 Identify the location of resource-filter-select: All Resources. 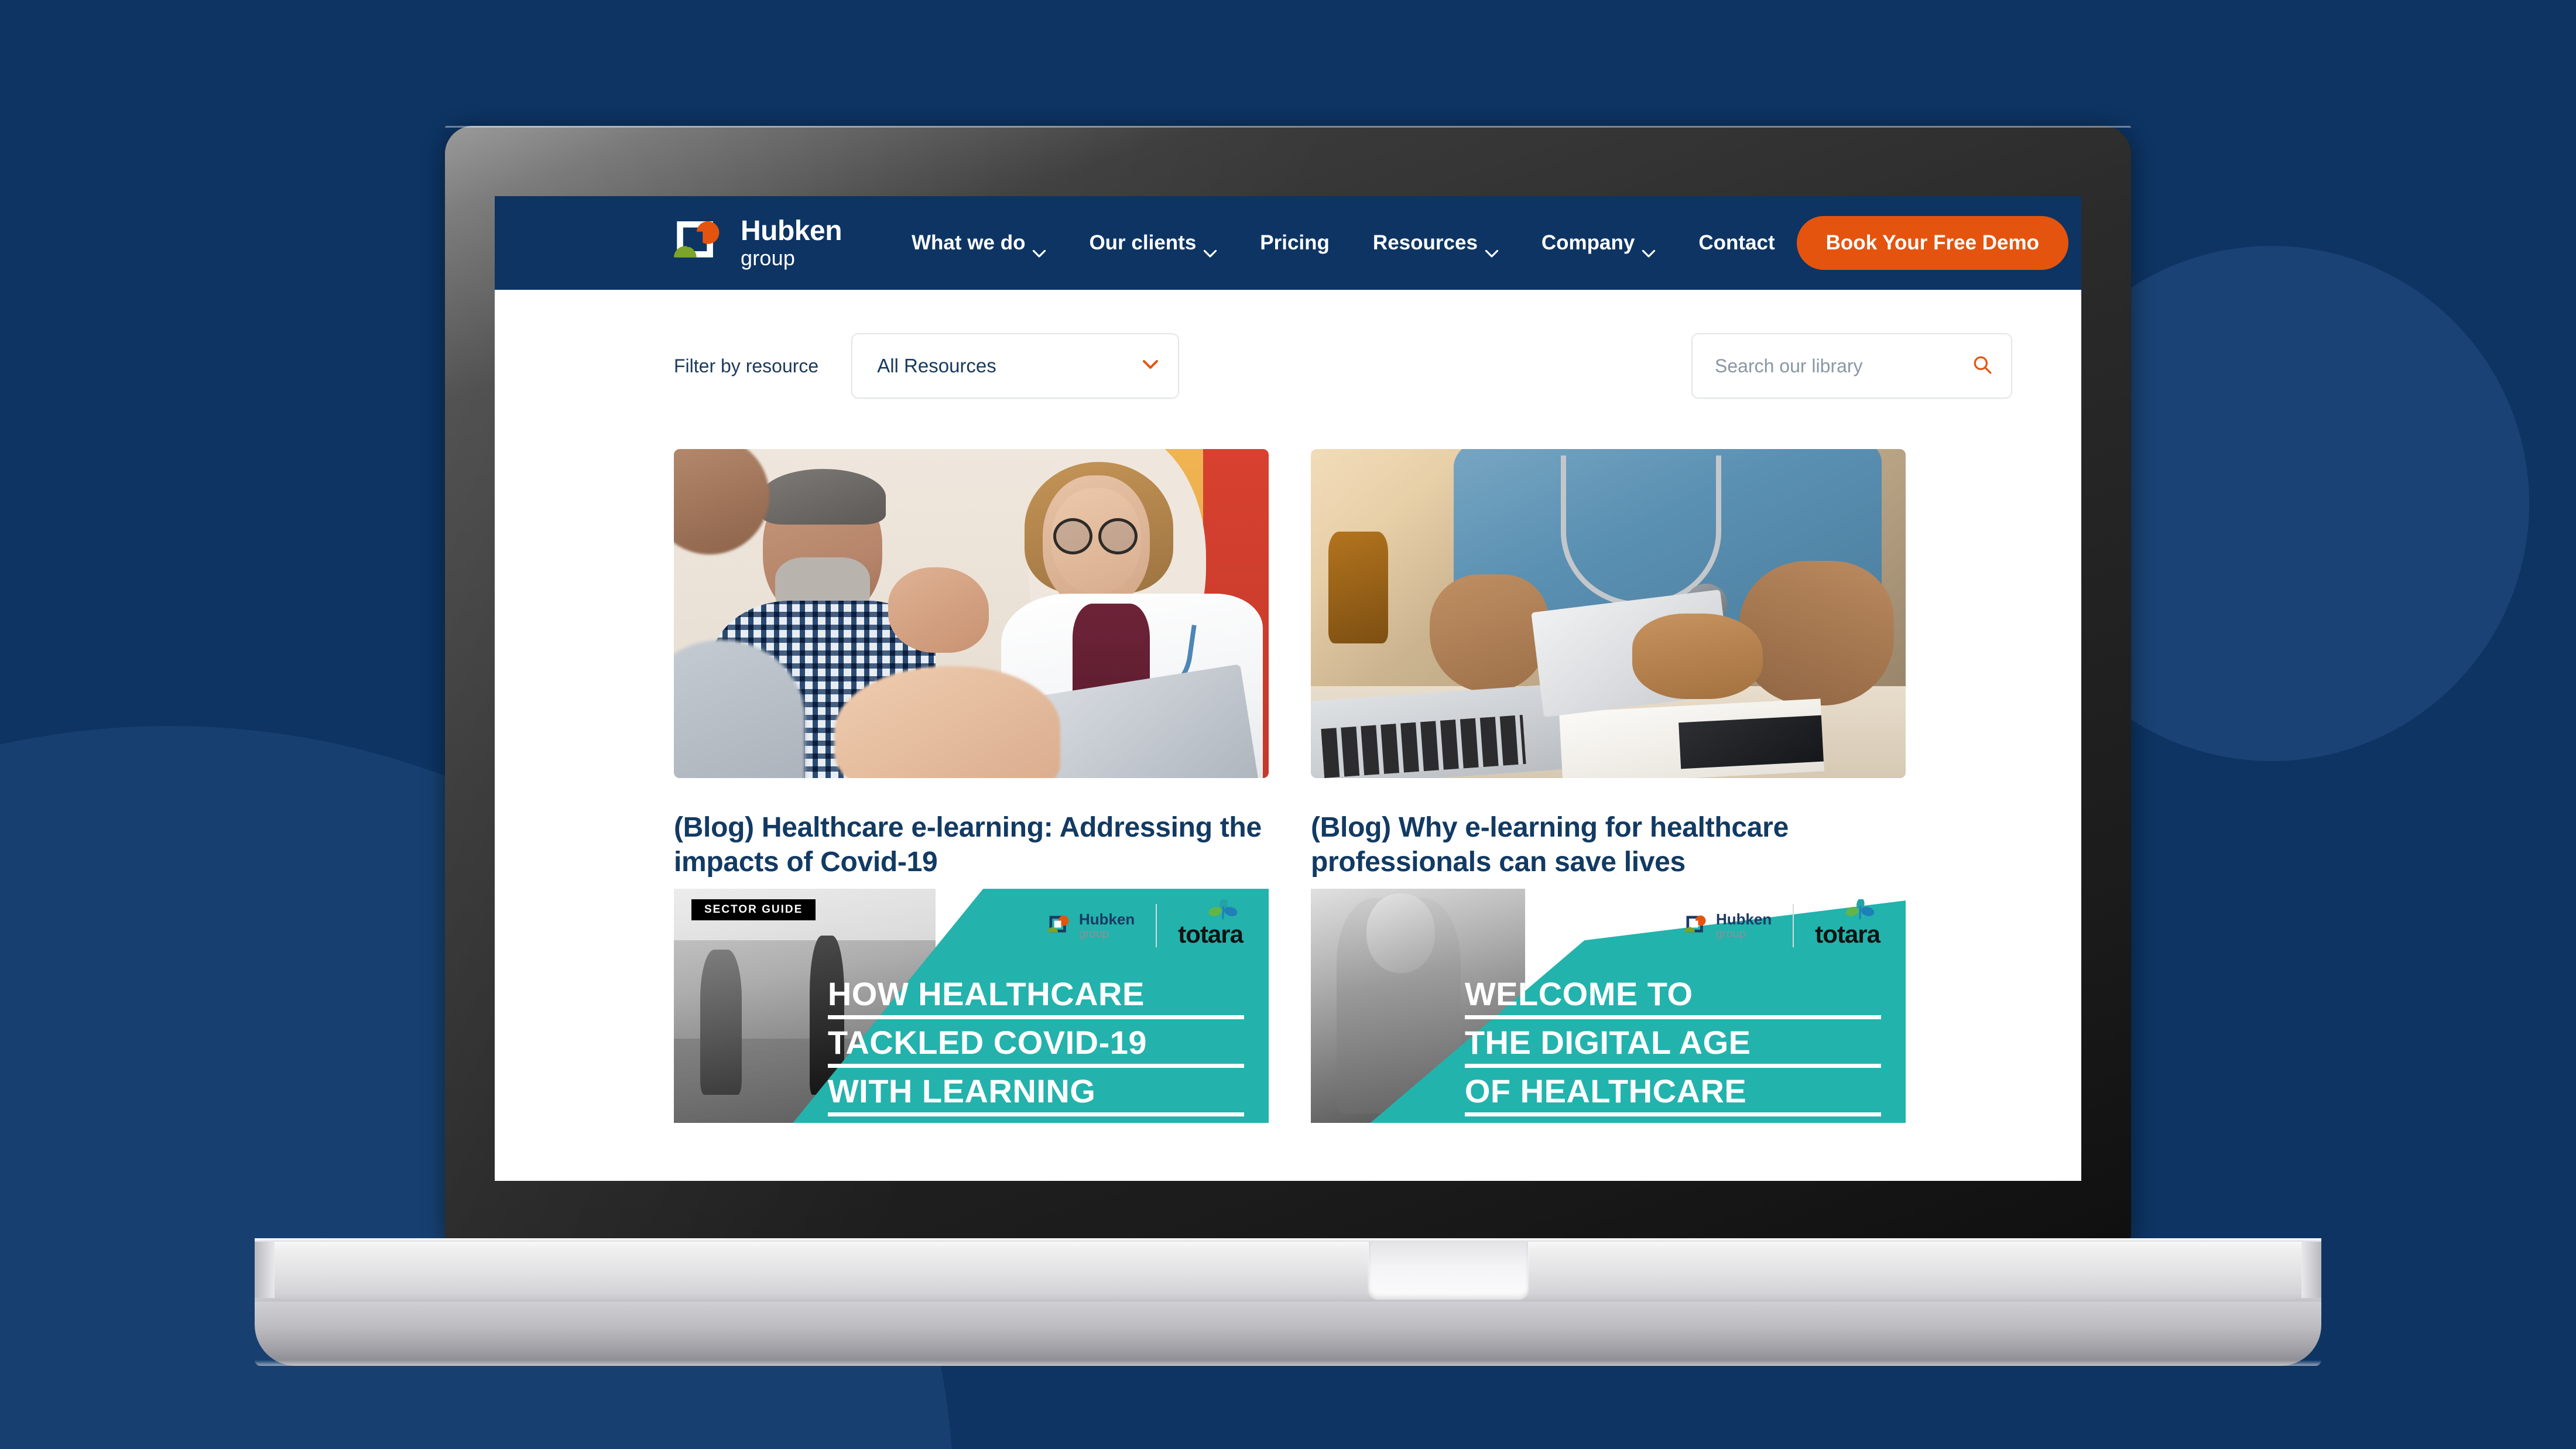
(1015, 366).